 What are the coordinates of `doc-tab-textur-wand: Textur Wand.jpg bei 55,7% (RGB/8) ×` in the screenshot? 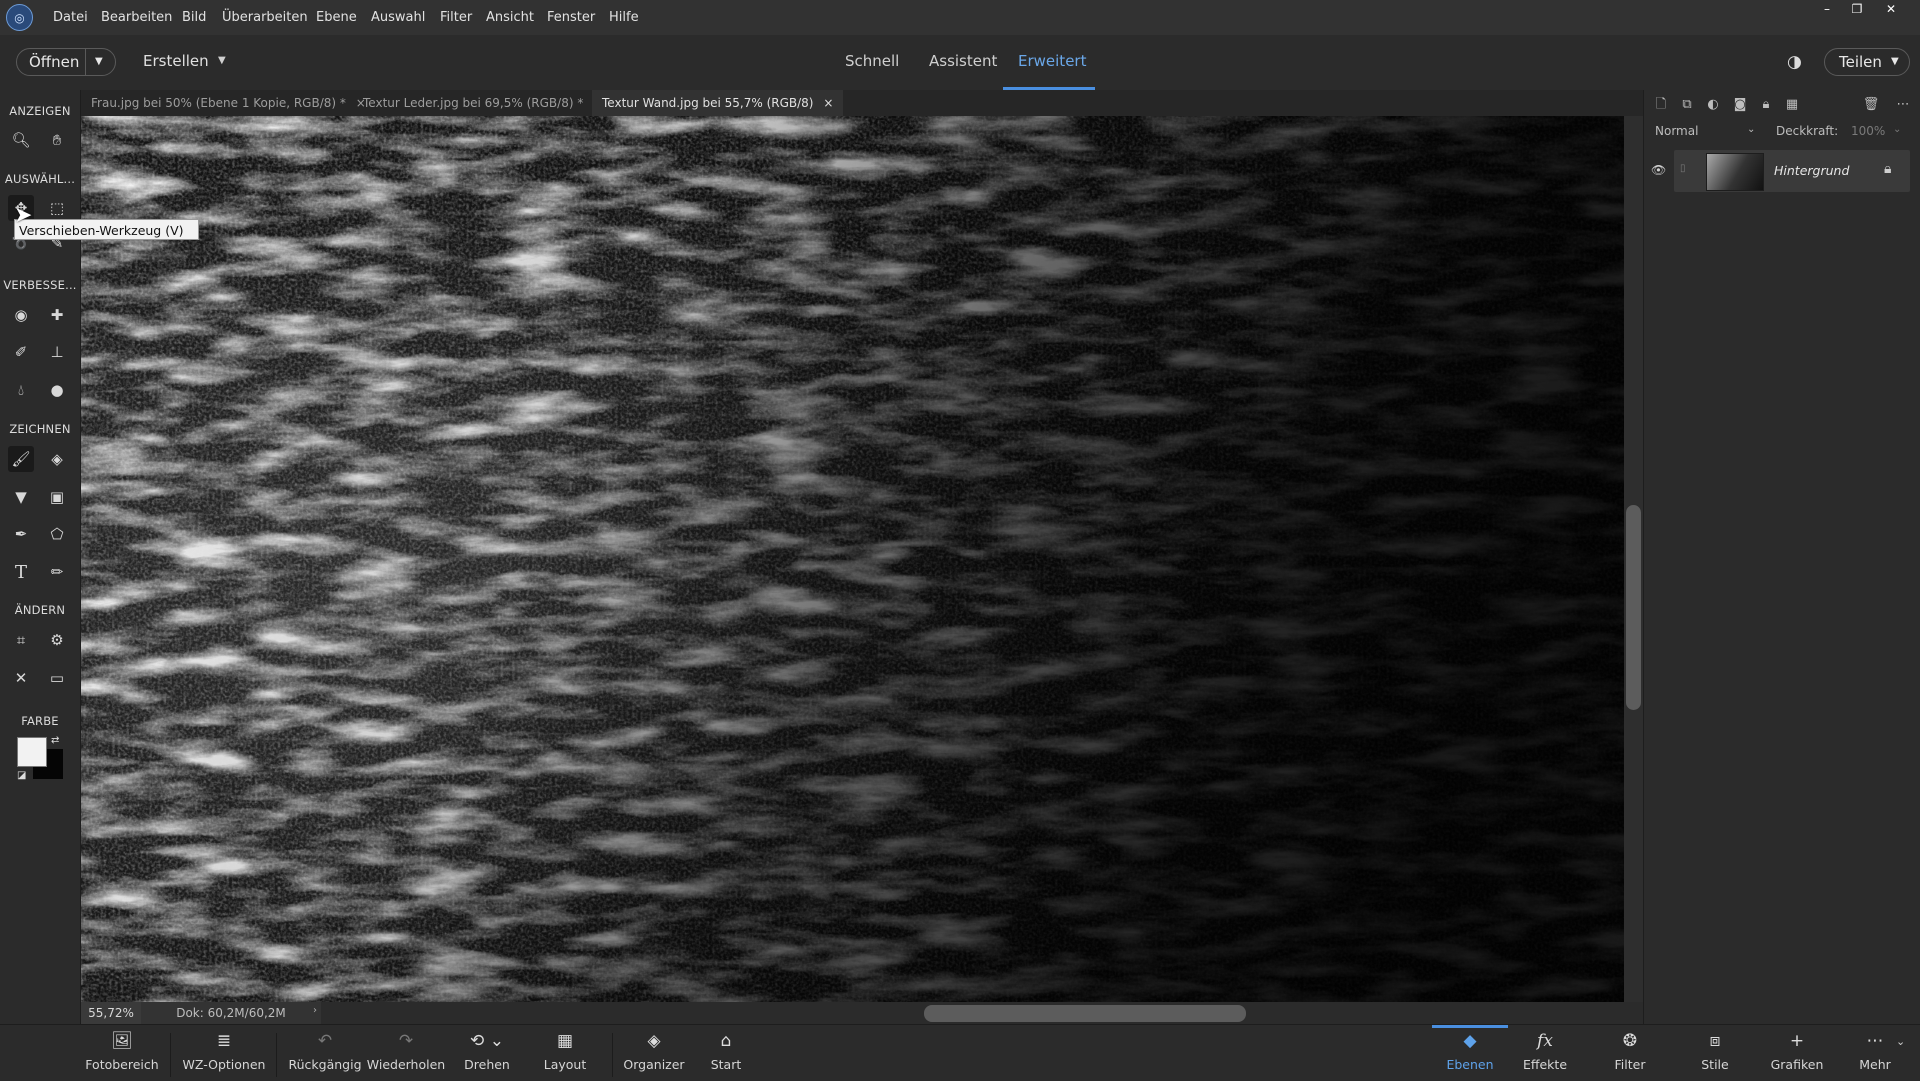 It's located at (718, 103).